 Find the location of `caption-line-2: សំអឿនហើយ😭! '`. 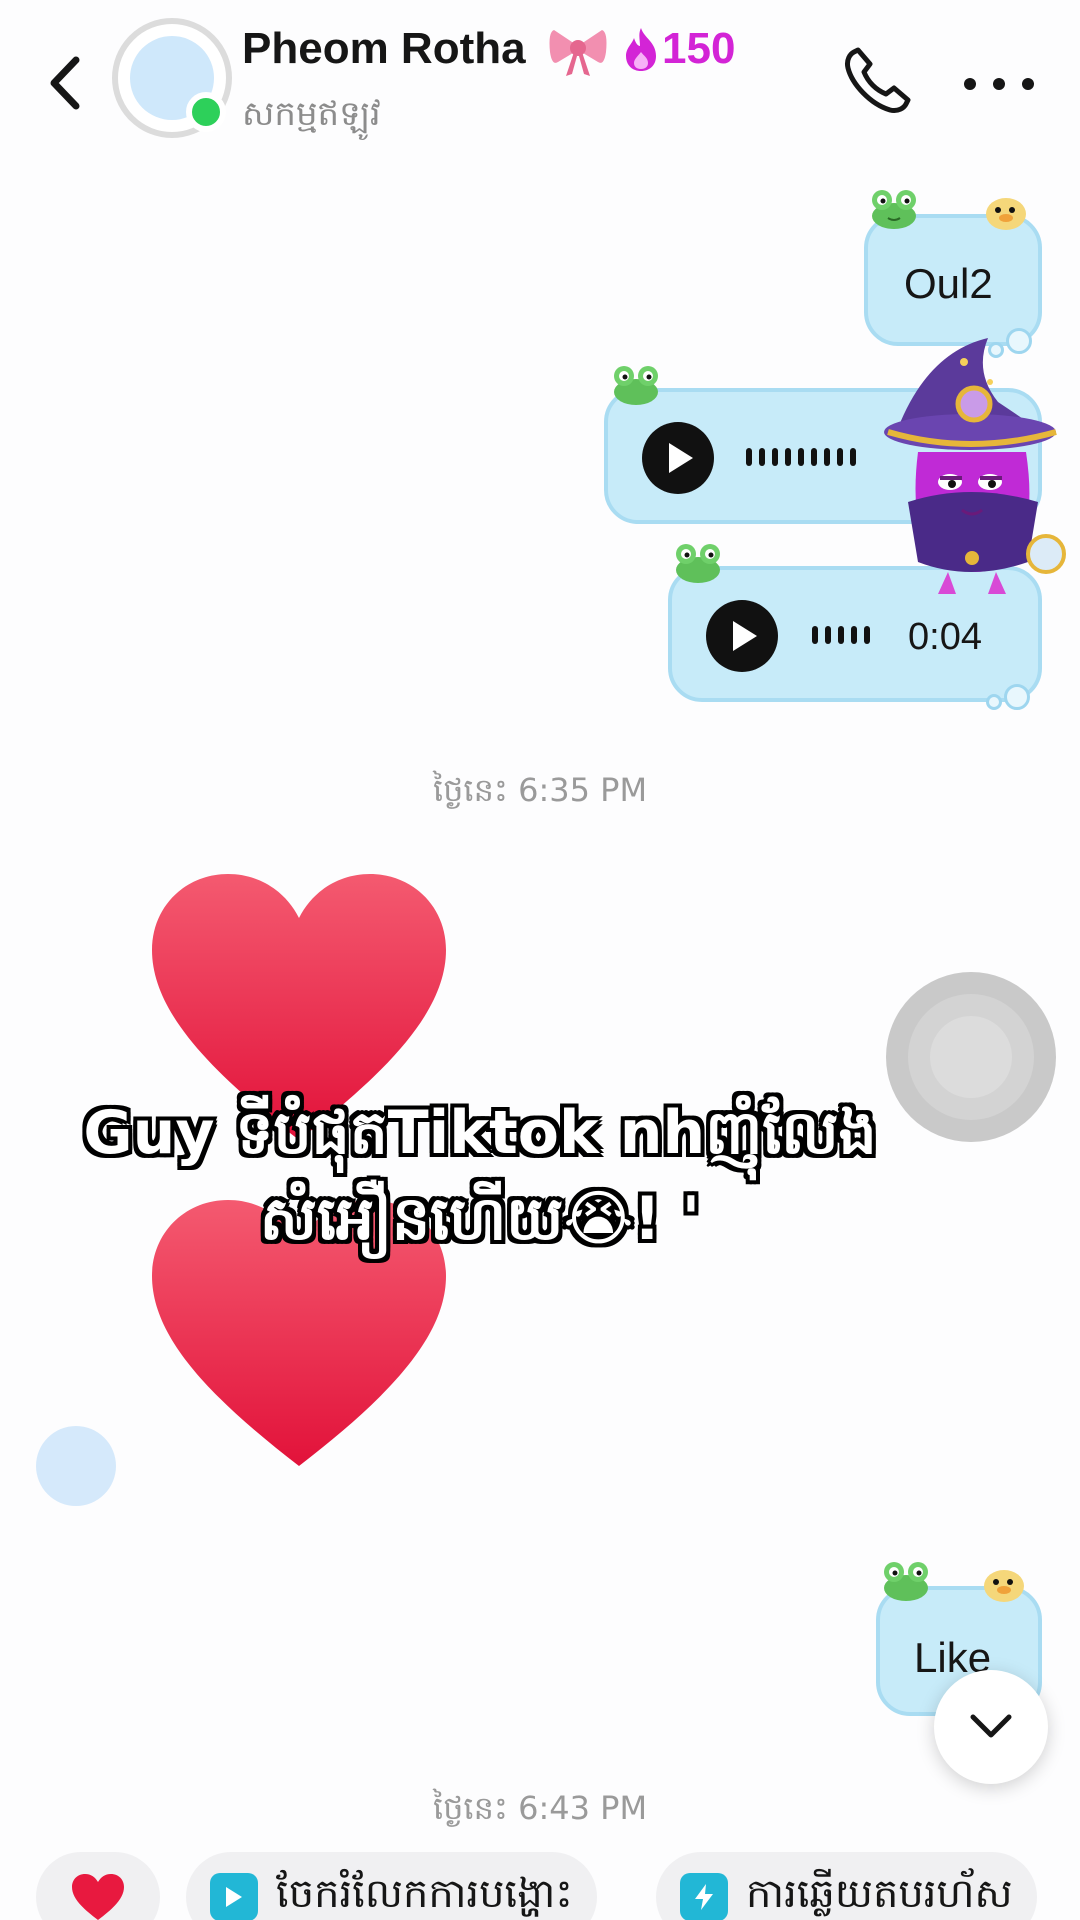

caption-line-2: សំអឿនហើយ😭! ' is located at coordinates (480, 1219).